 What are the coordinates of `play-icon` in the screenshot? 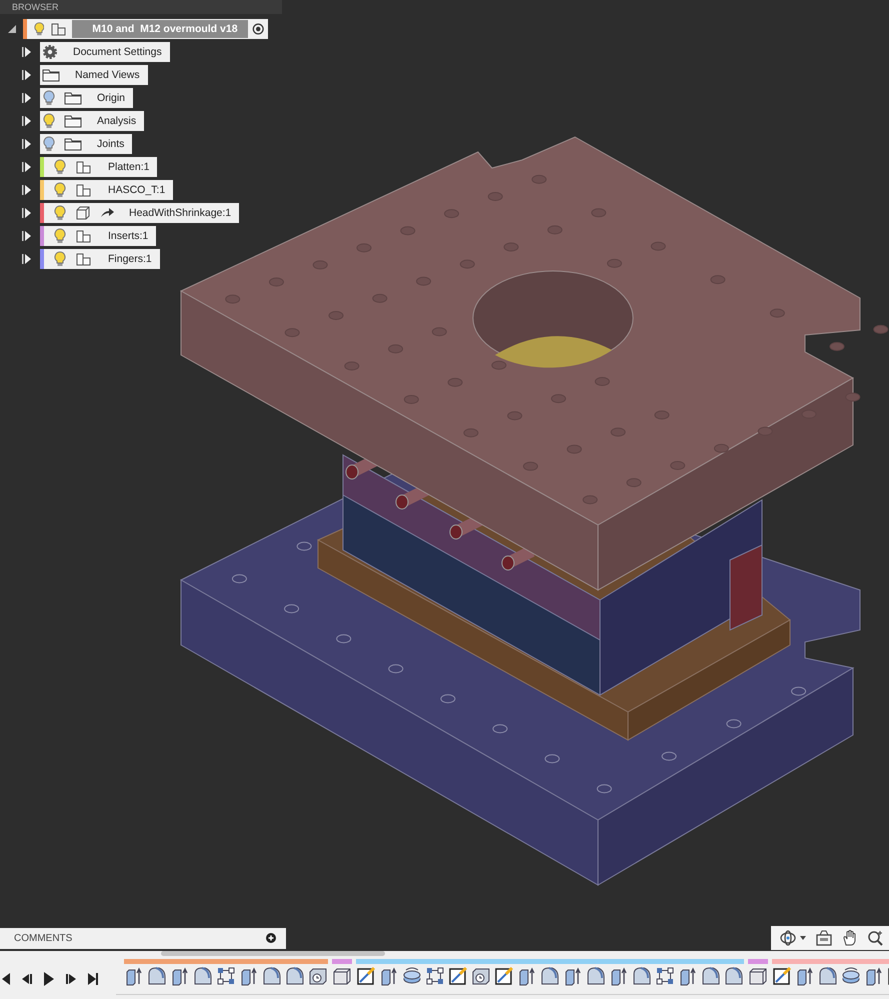 It's located at (49, 979).